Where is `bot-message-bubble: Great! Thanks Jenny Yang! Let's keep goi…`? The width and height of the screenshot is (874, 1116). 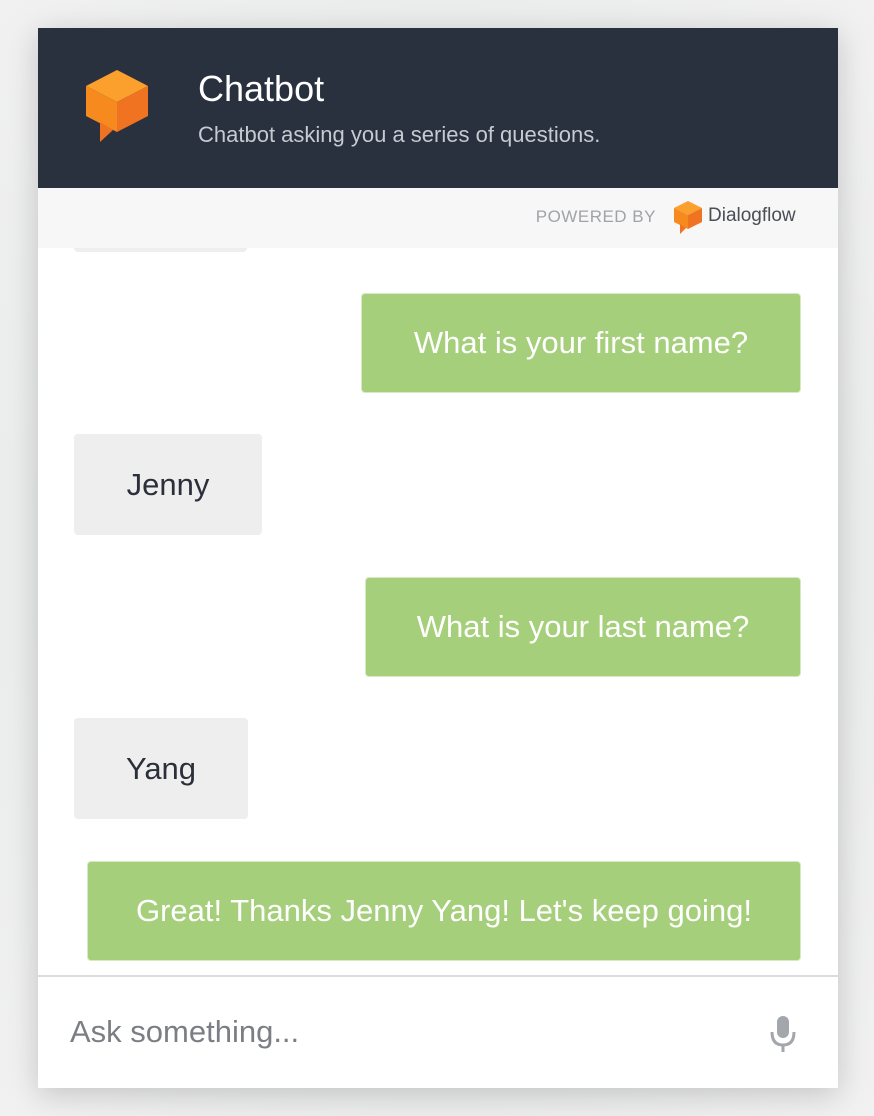 bot-message-bubble: Great! Thanks Jenny Yang! Let's keep goi… is located at coordinates (444, 911).